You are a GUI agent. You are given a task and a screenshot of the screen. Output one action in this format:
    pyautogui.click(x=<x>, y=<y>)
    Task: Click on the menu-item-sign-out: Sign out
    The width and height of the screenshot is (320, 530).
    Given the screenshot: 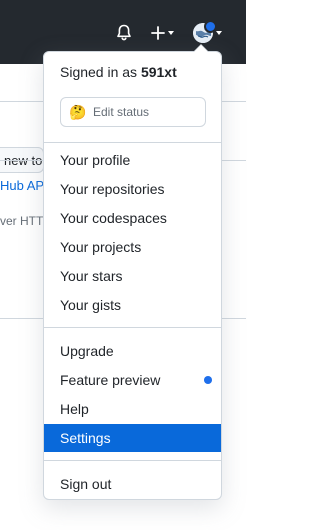 What is the action you would take?
    pyautogui.click(x=132, y=484)
    